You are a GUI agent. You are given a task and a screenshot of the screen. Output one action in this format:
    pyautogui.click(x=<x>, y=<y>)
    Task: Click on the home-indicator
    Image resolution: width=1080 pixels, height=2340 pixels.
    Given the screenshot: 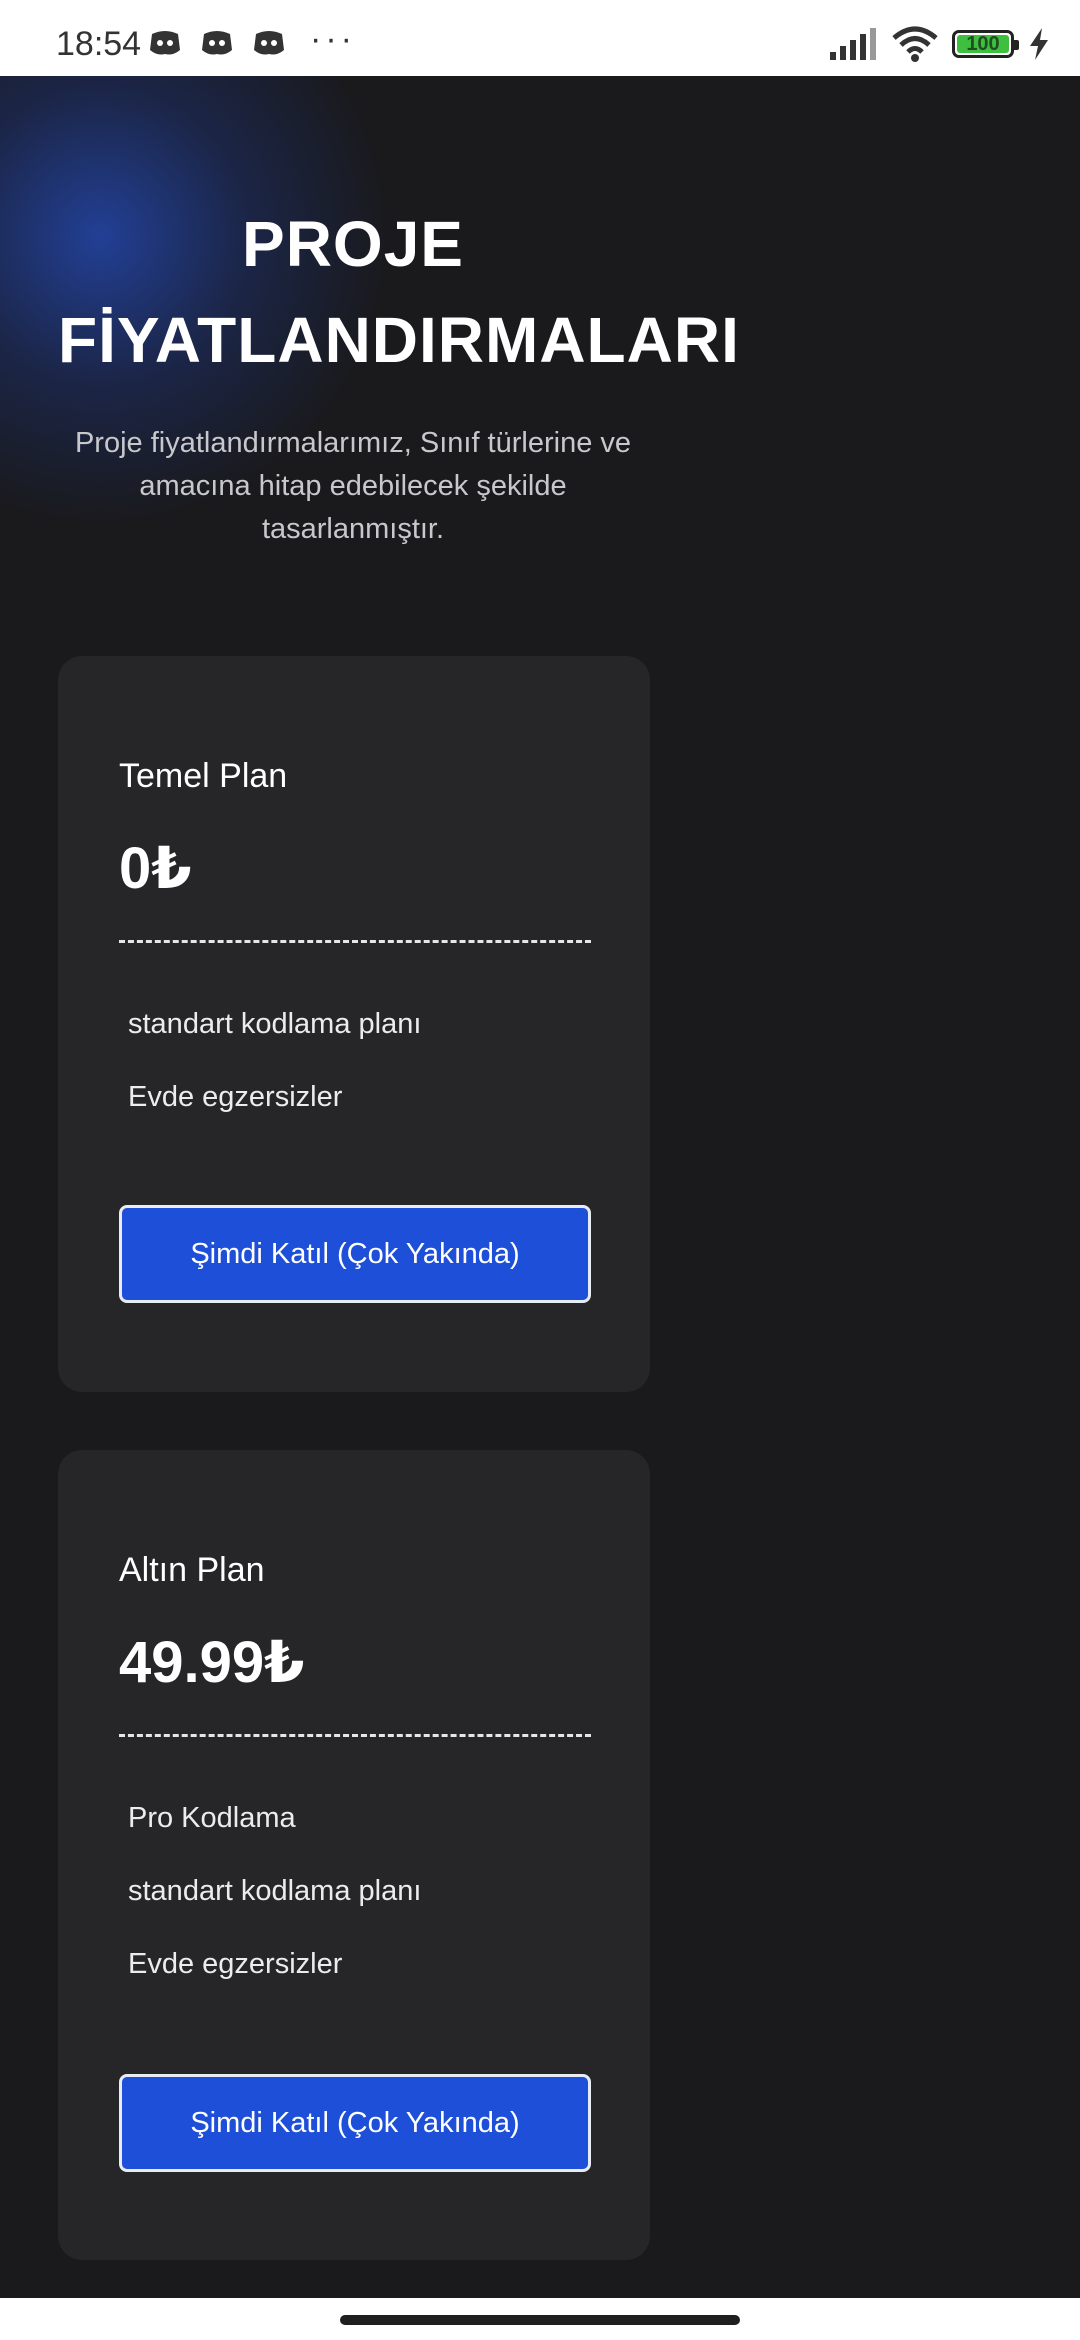 What is the action you would take?
    pyautogui.click(x=540, y=2320)
    